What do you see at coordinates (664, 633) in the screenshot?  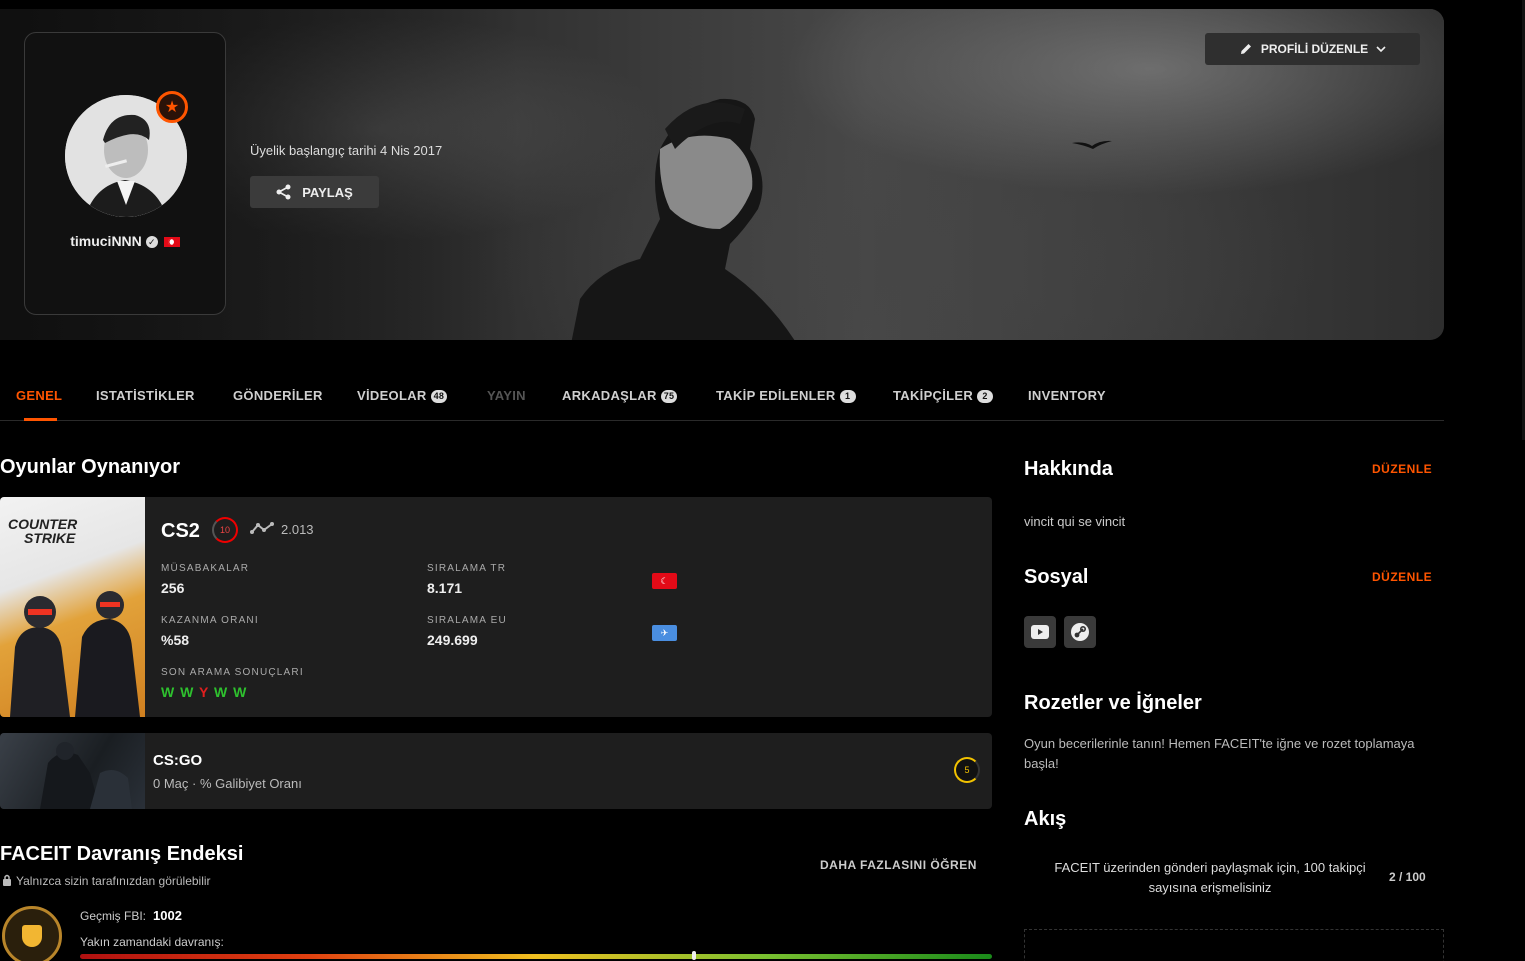 I see `eu-region-icon: ✈` at bounding box center [664, 633].